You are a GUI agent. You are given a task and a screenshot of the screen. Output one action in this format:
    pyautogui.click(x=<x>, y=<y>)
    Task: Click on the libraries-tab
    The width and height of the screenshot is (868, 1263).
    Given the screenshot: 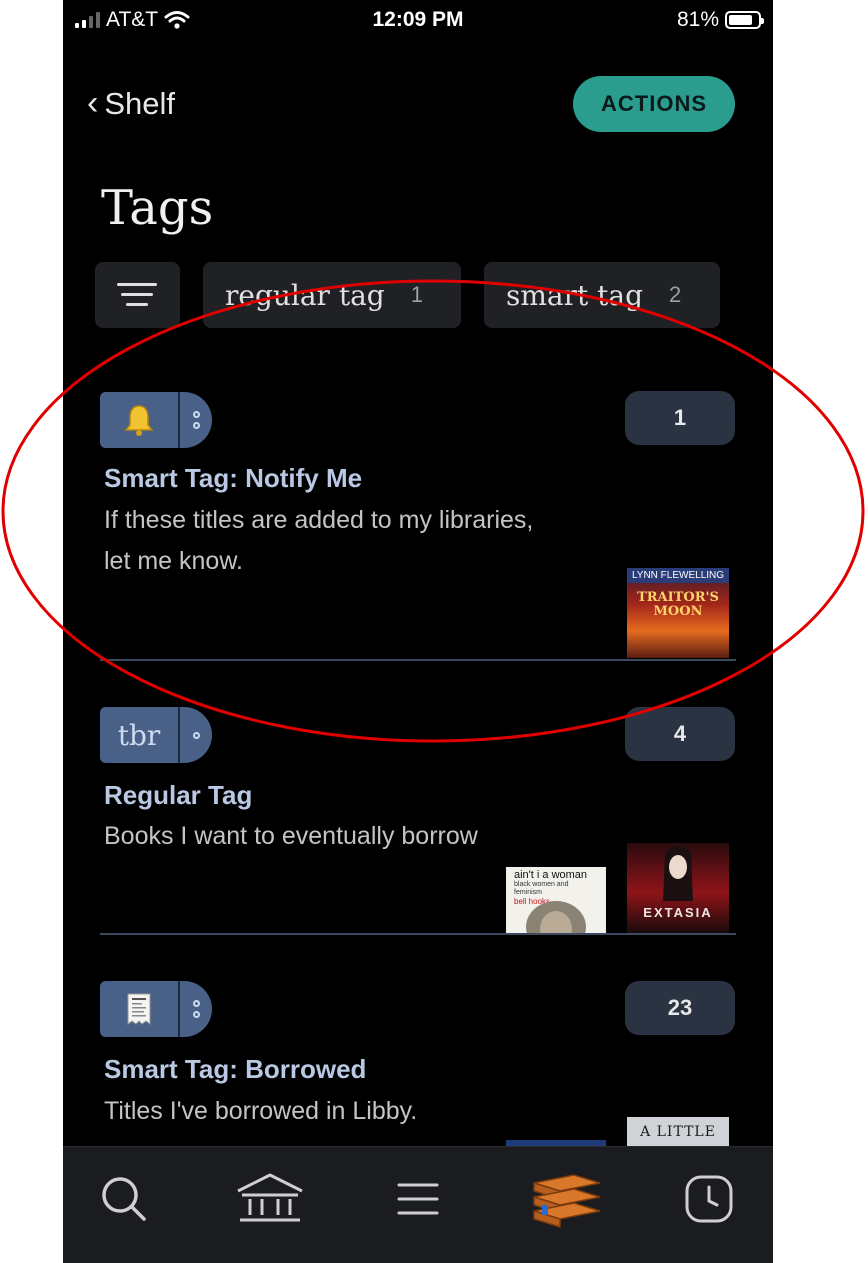 What is the action you would take?
    pyautogui.click(x=270, y=1199)
    